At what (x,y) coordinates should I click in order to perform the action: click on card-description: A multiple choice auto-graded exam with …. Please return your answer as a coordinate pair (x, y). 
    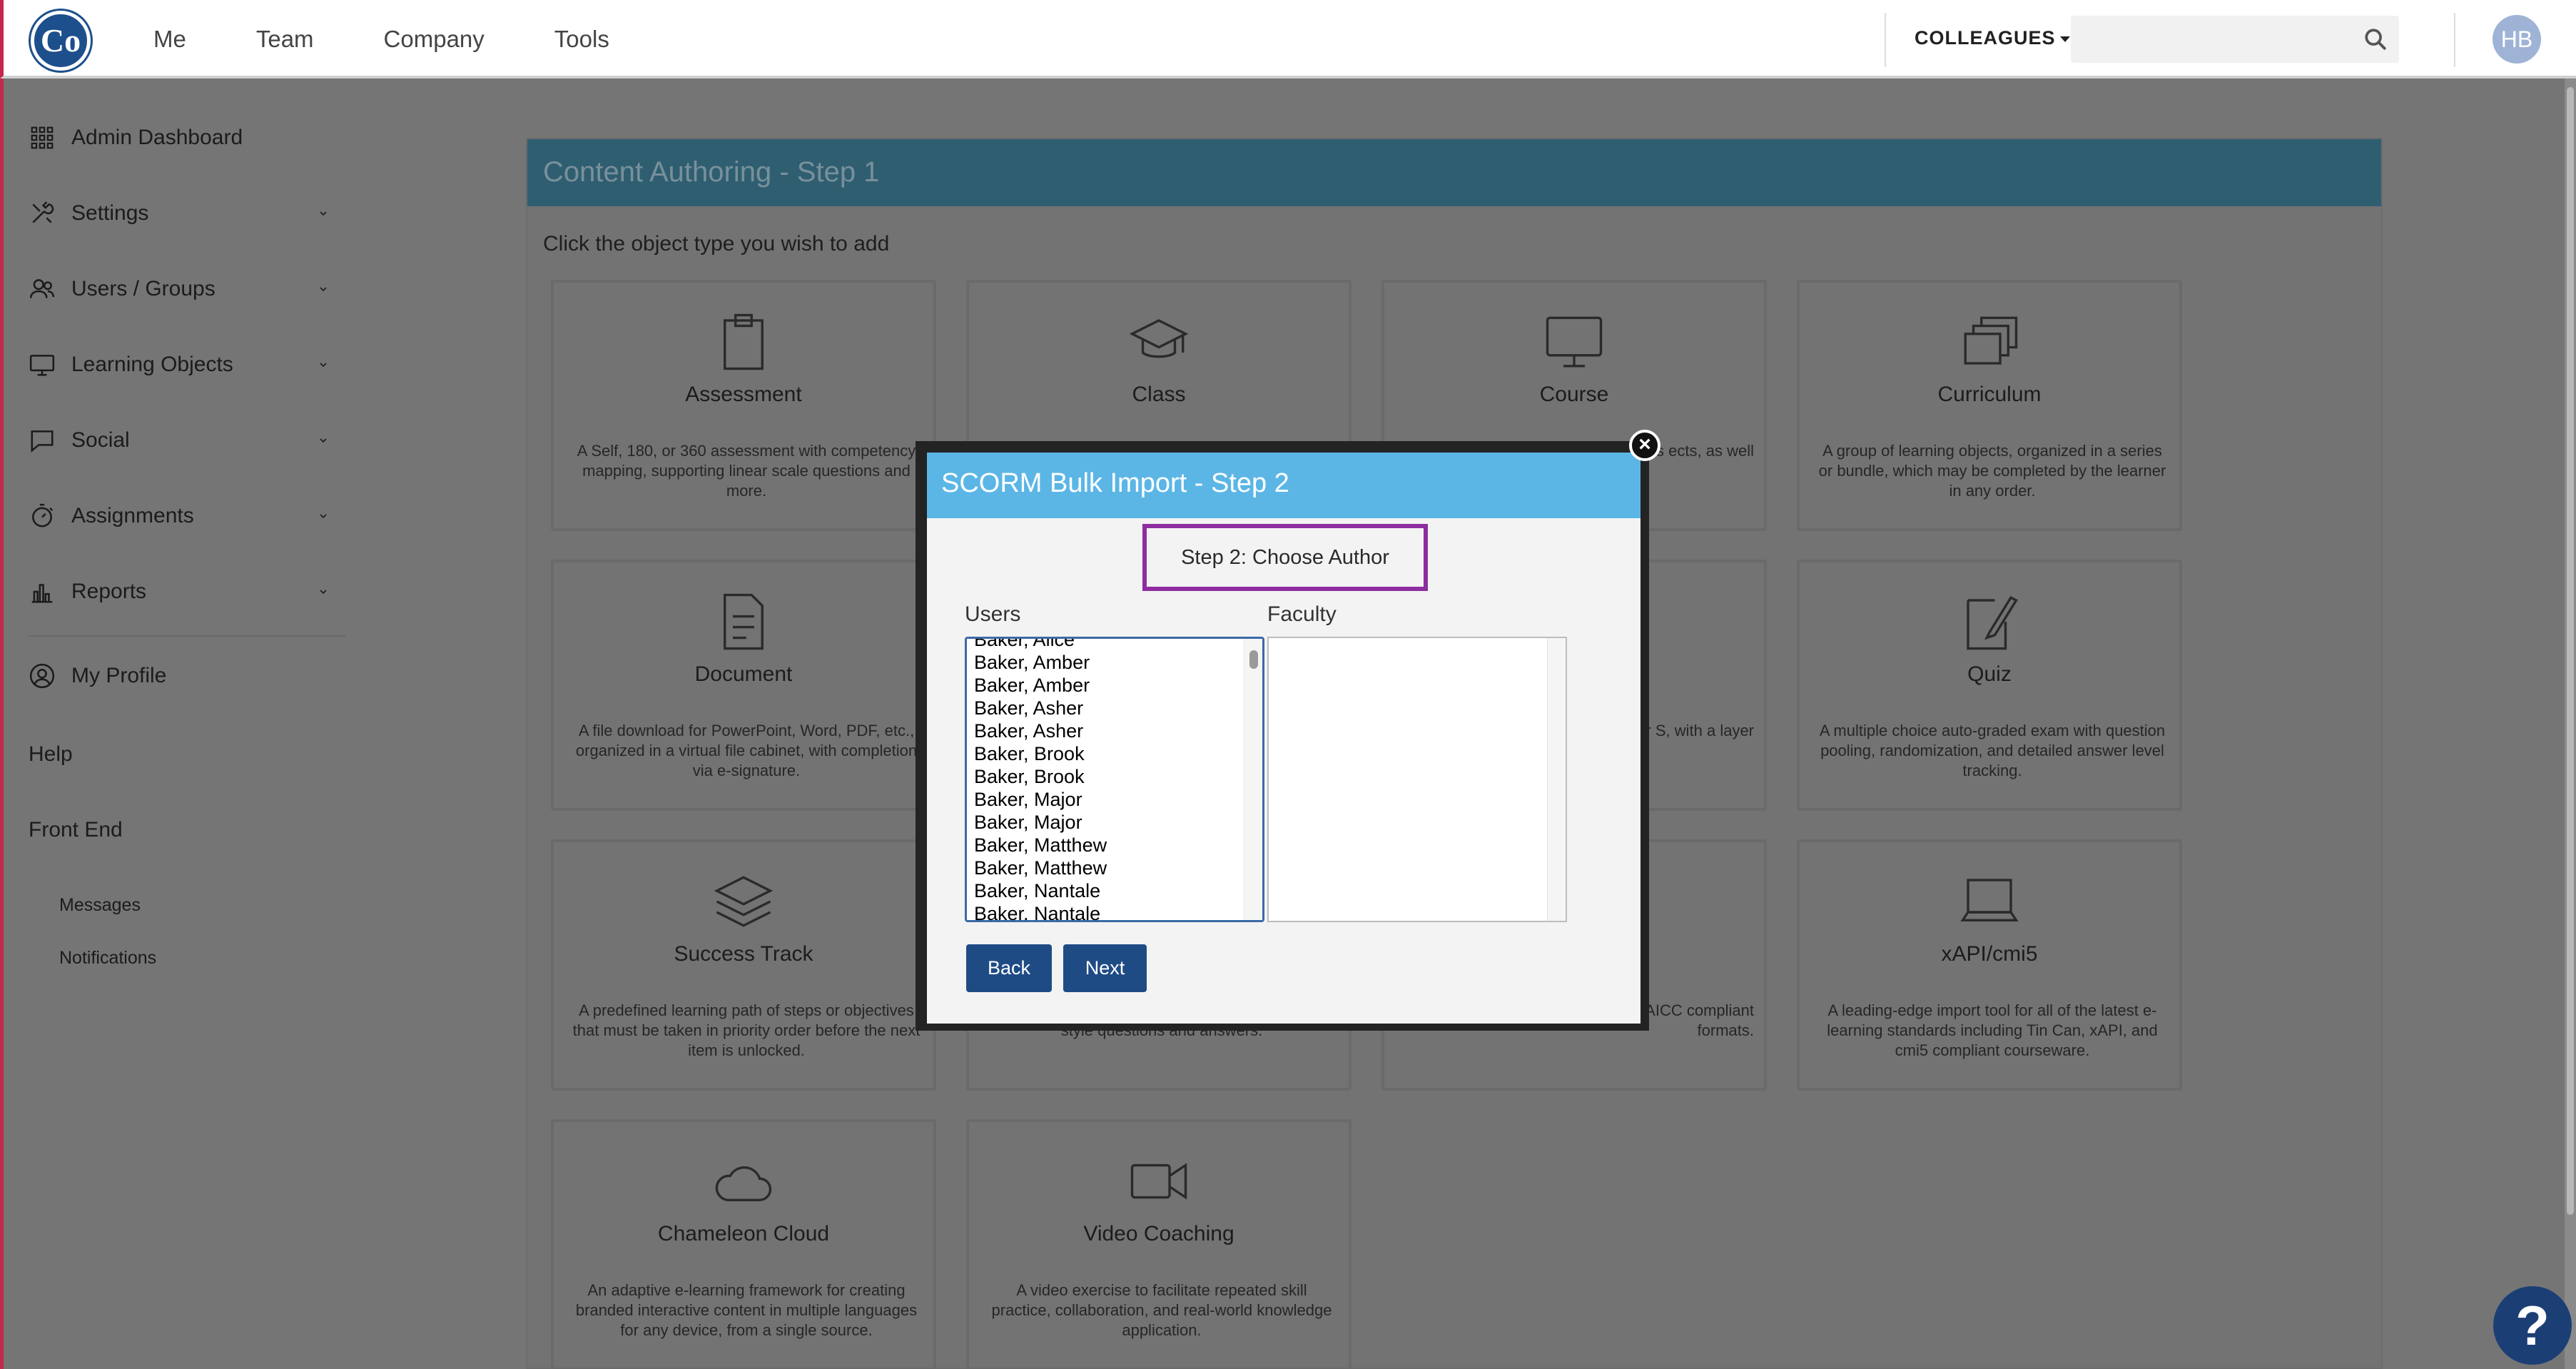
    Looking at the image, I should click on (1992, 750).